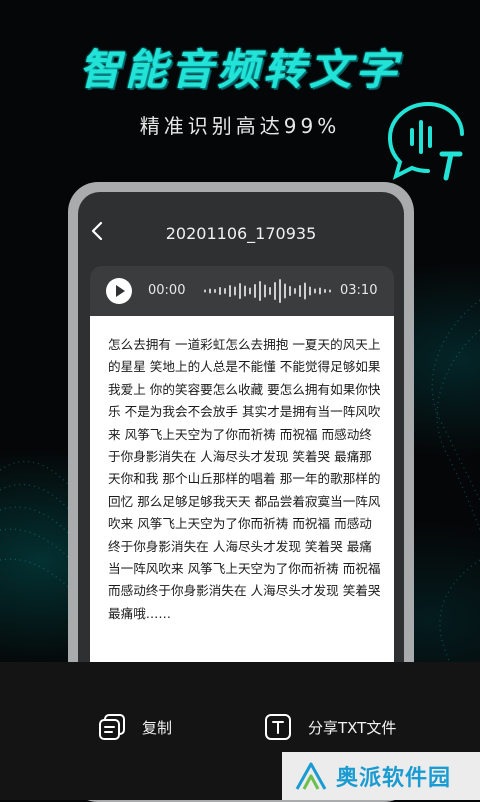 The height and width of the screenshot is (802, 480). Describe the element at coordinates (278, 727) in the screenshot. I see `text-file-icon` at that location.